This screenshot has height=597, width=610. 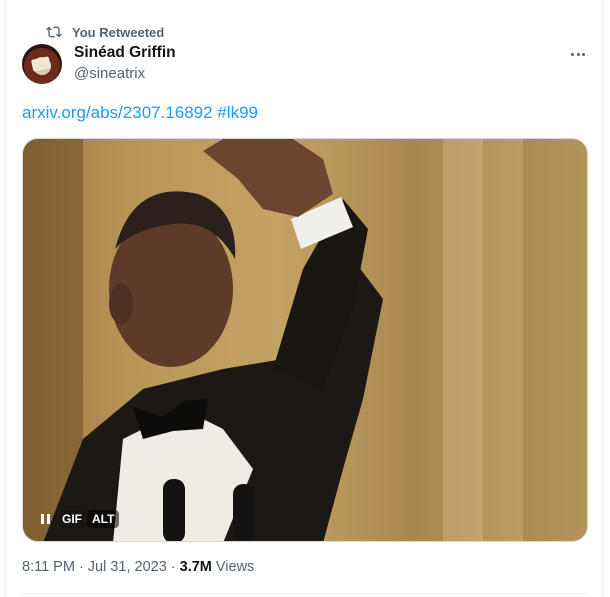 I want to click on arxiv-link: arxiv.org/abs/2307.16892, so click(x=117, y=112).